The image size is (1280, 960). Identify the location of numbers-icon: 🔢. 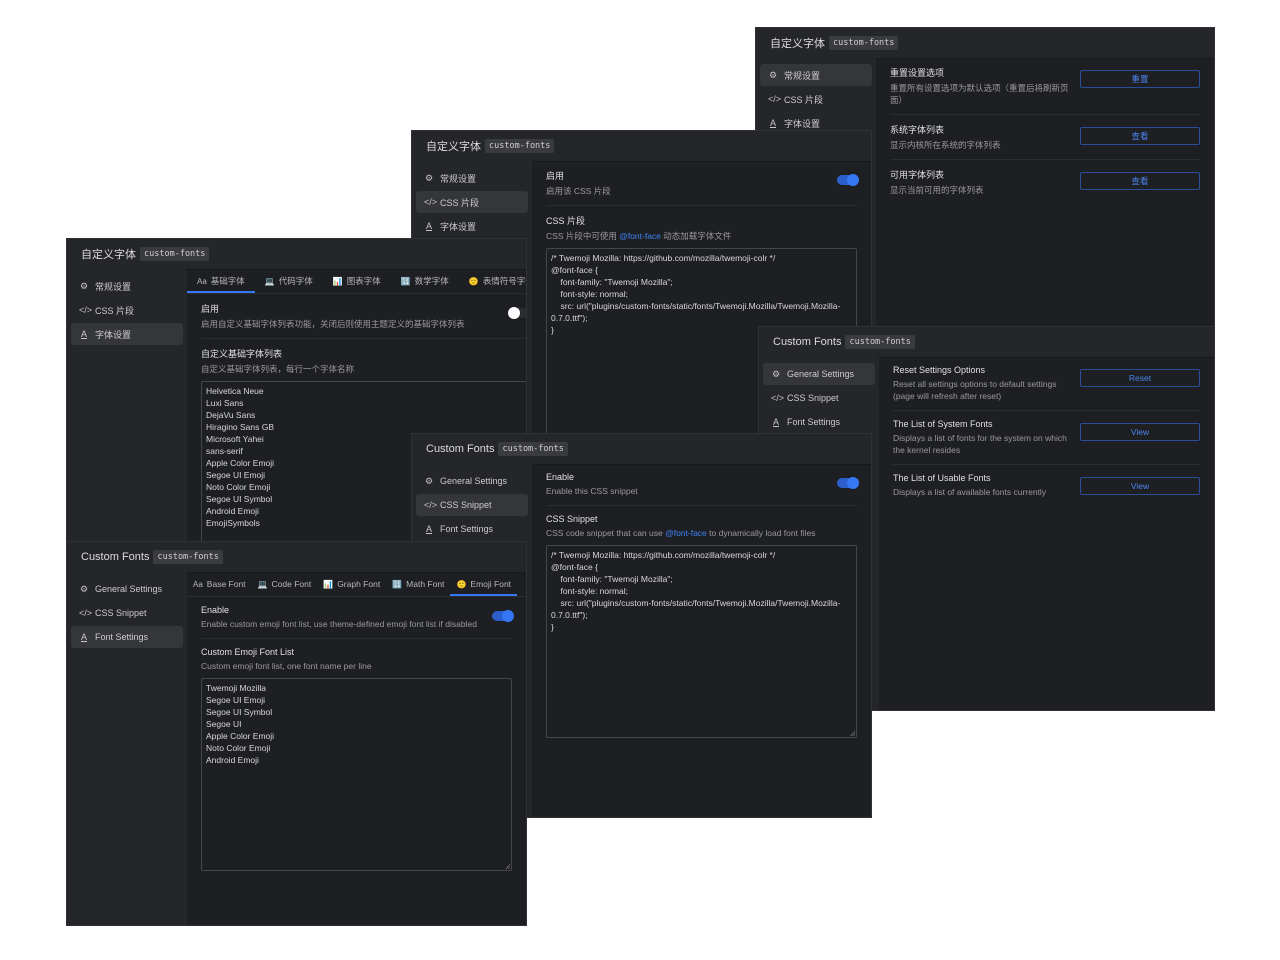
(405, 281).